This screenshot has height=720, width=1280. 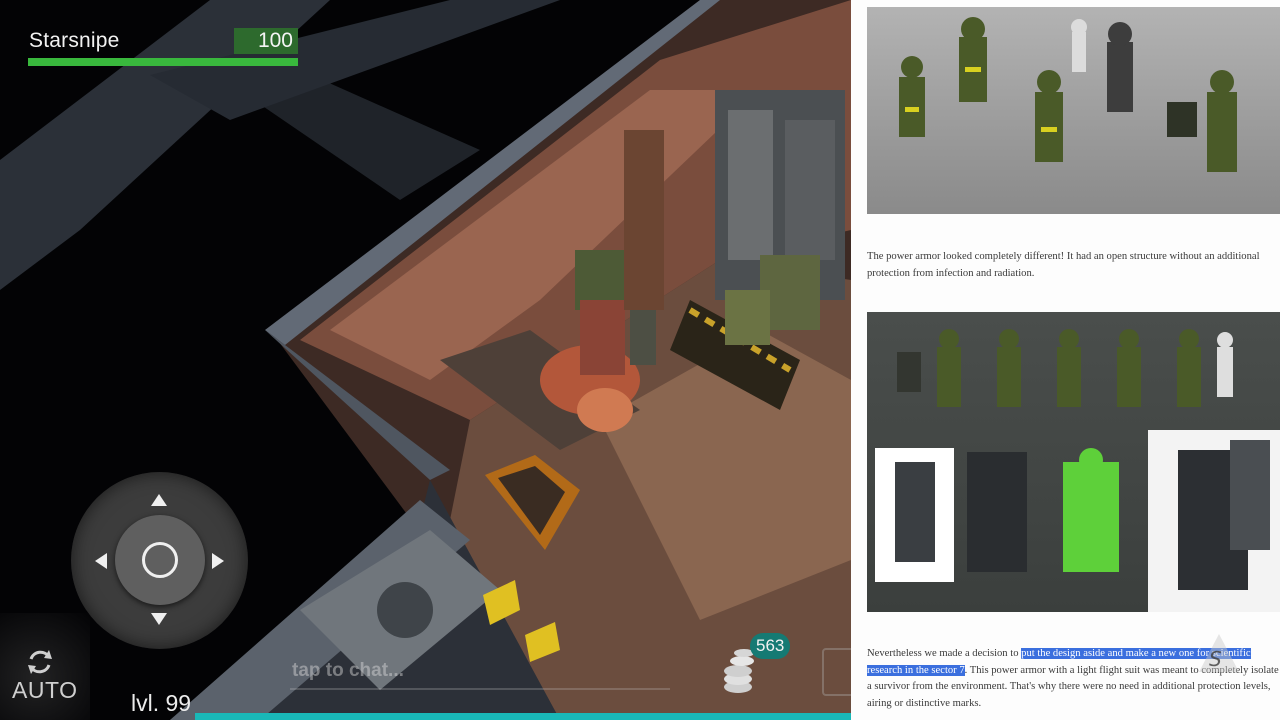 What do you see at coordinates (523, 716) in the screenshot?
I see `bottom-progress-bar` at bounding box center [523, 716].